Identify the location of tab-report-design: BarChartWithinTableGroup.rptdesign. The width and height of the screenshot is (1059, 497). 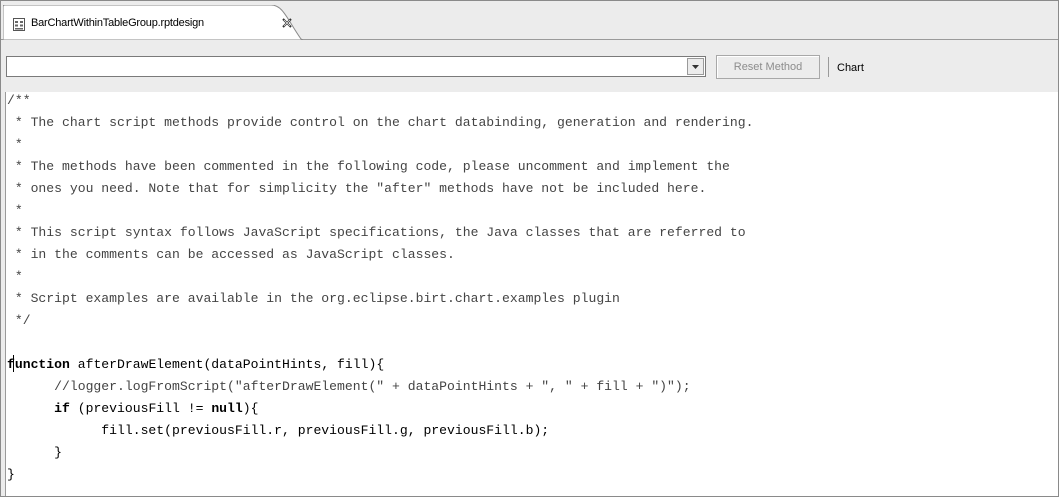
(153, 22).